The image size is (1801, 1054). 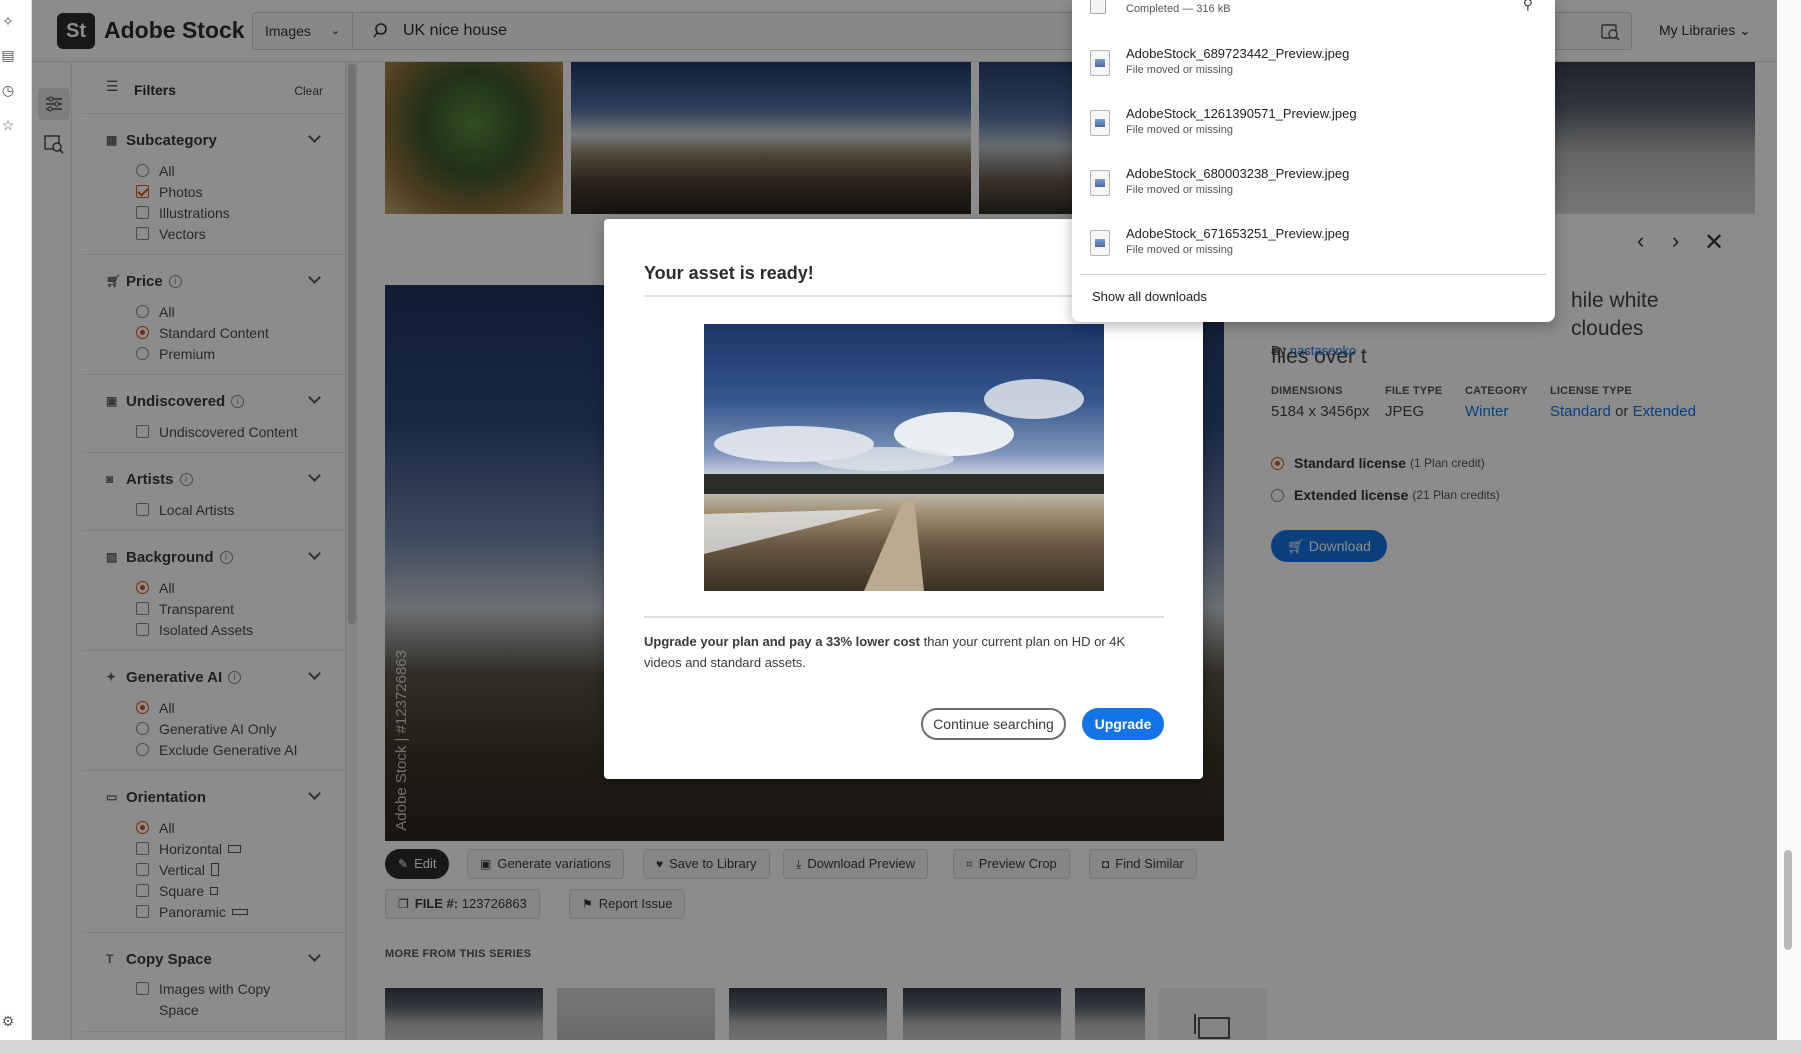 I want to click on download-filename: AdobeStock_689723442_Preview.jpeg, so click(x=1238, y=53).